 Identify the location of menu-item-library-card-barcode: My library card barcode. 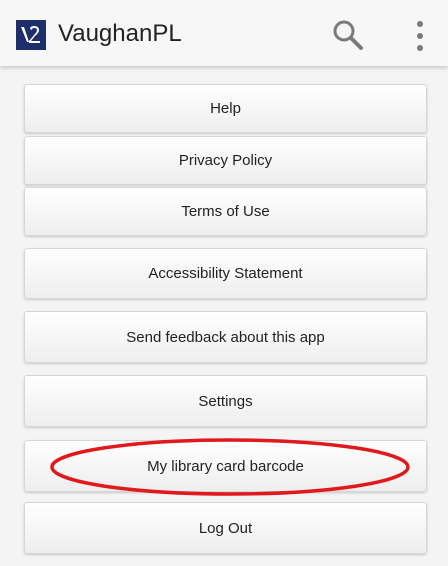
(225, 466).